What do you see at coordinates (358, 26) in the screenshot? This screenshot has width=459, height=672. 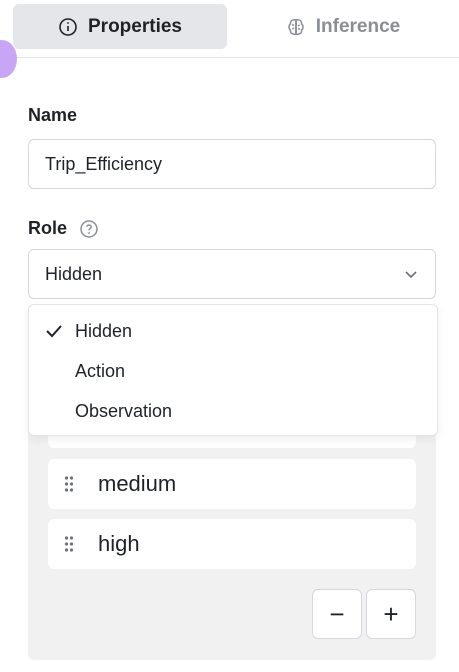 I see `tab-inference-label: Inference` at bounding box center [358, 26].